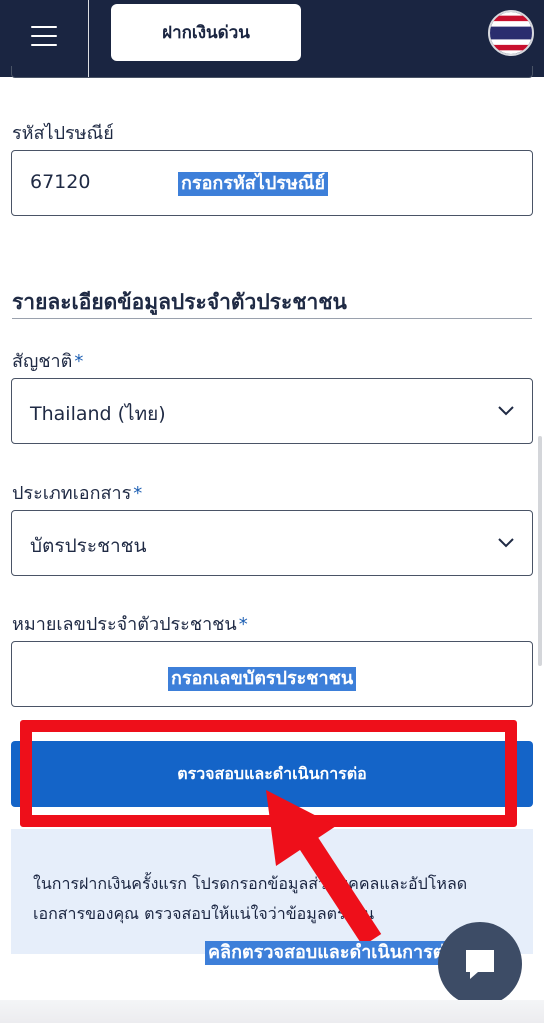 This screenshot has height=1023, width=544. I want to click on postal-code-label: รหัสไปรษณีย์, so click(63, 133).